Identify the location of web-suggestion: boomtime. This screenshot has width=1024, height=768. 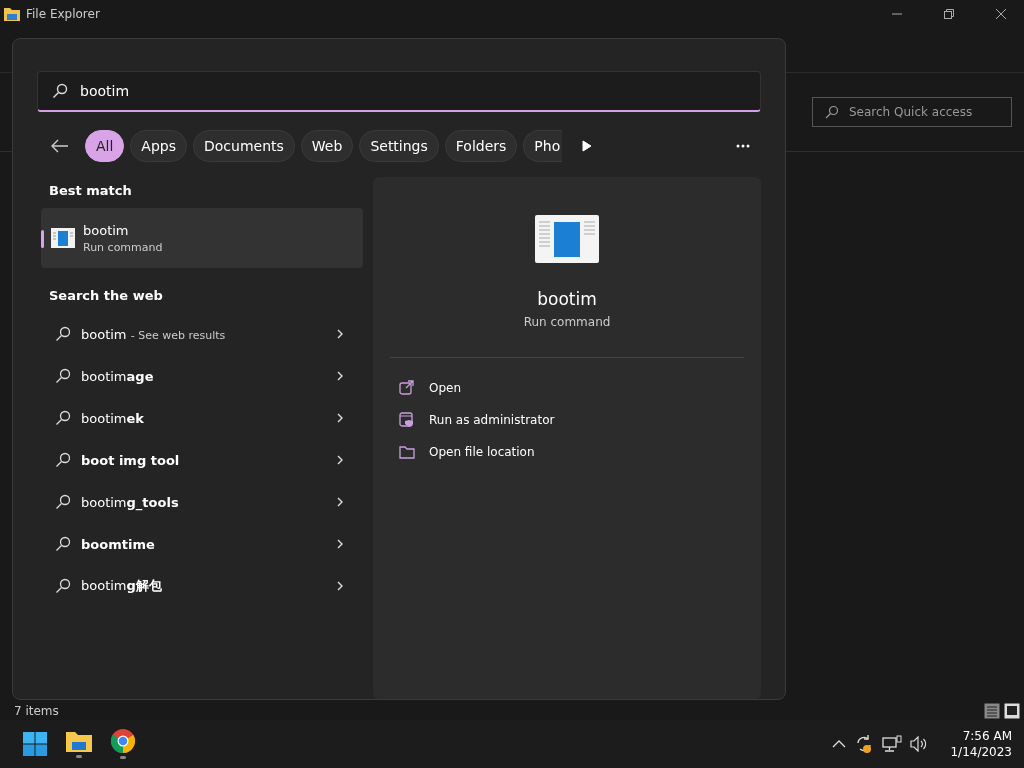
(200, 544).